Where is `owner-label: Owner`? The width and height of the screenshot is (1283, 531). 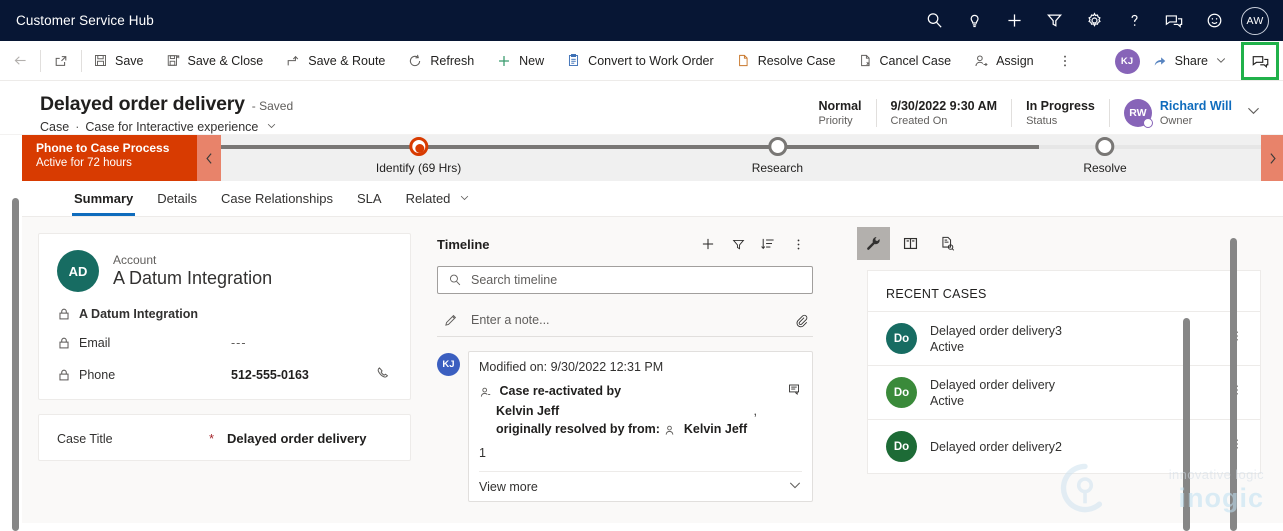
owner-label: Owner is located at coordinates (1176, 121).